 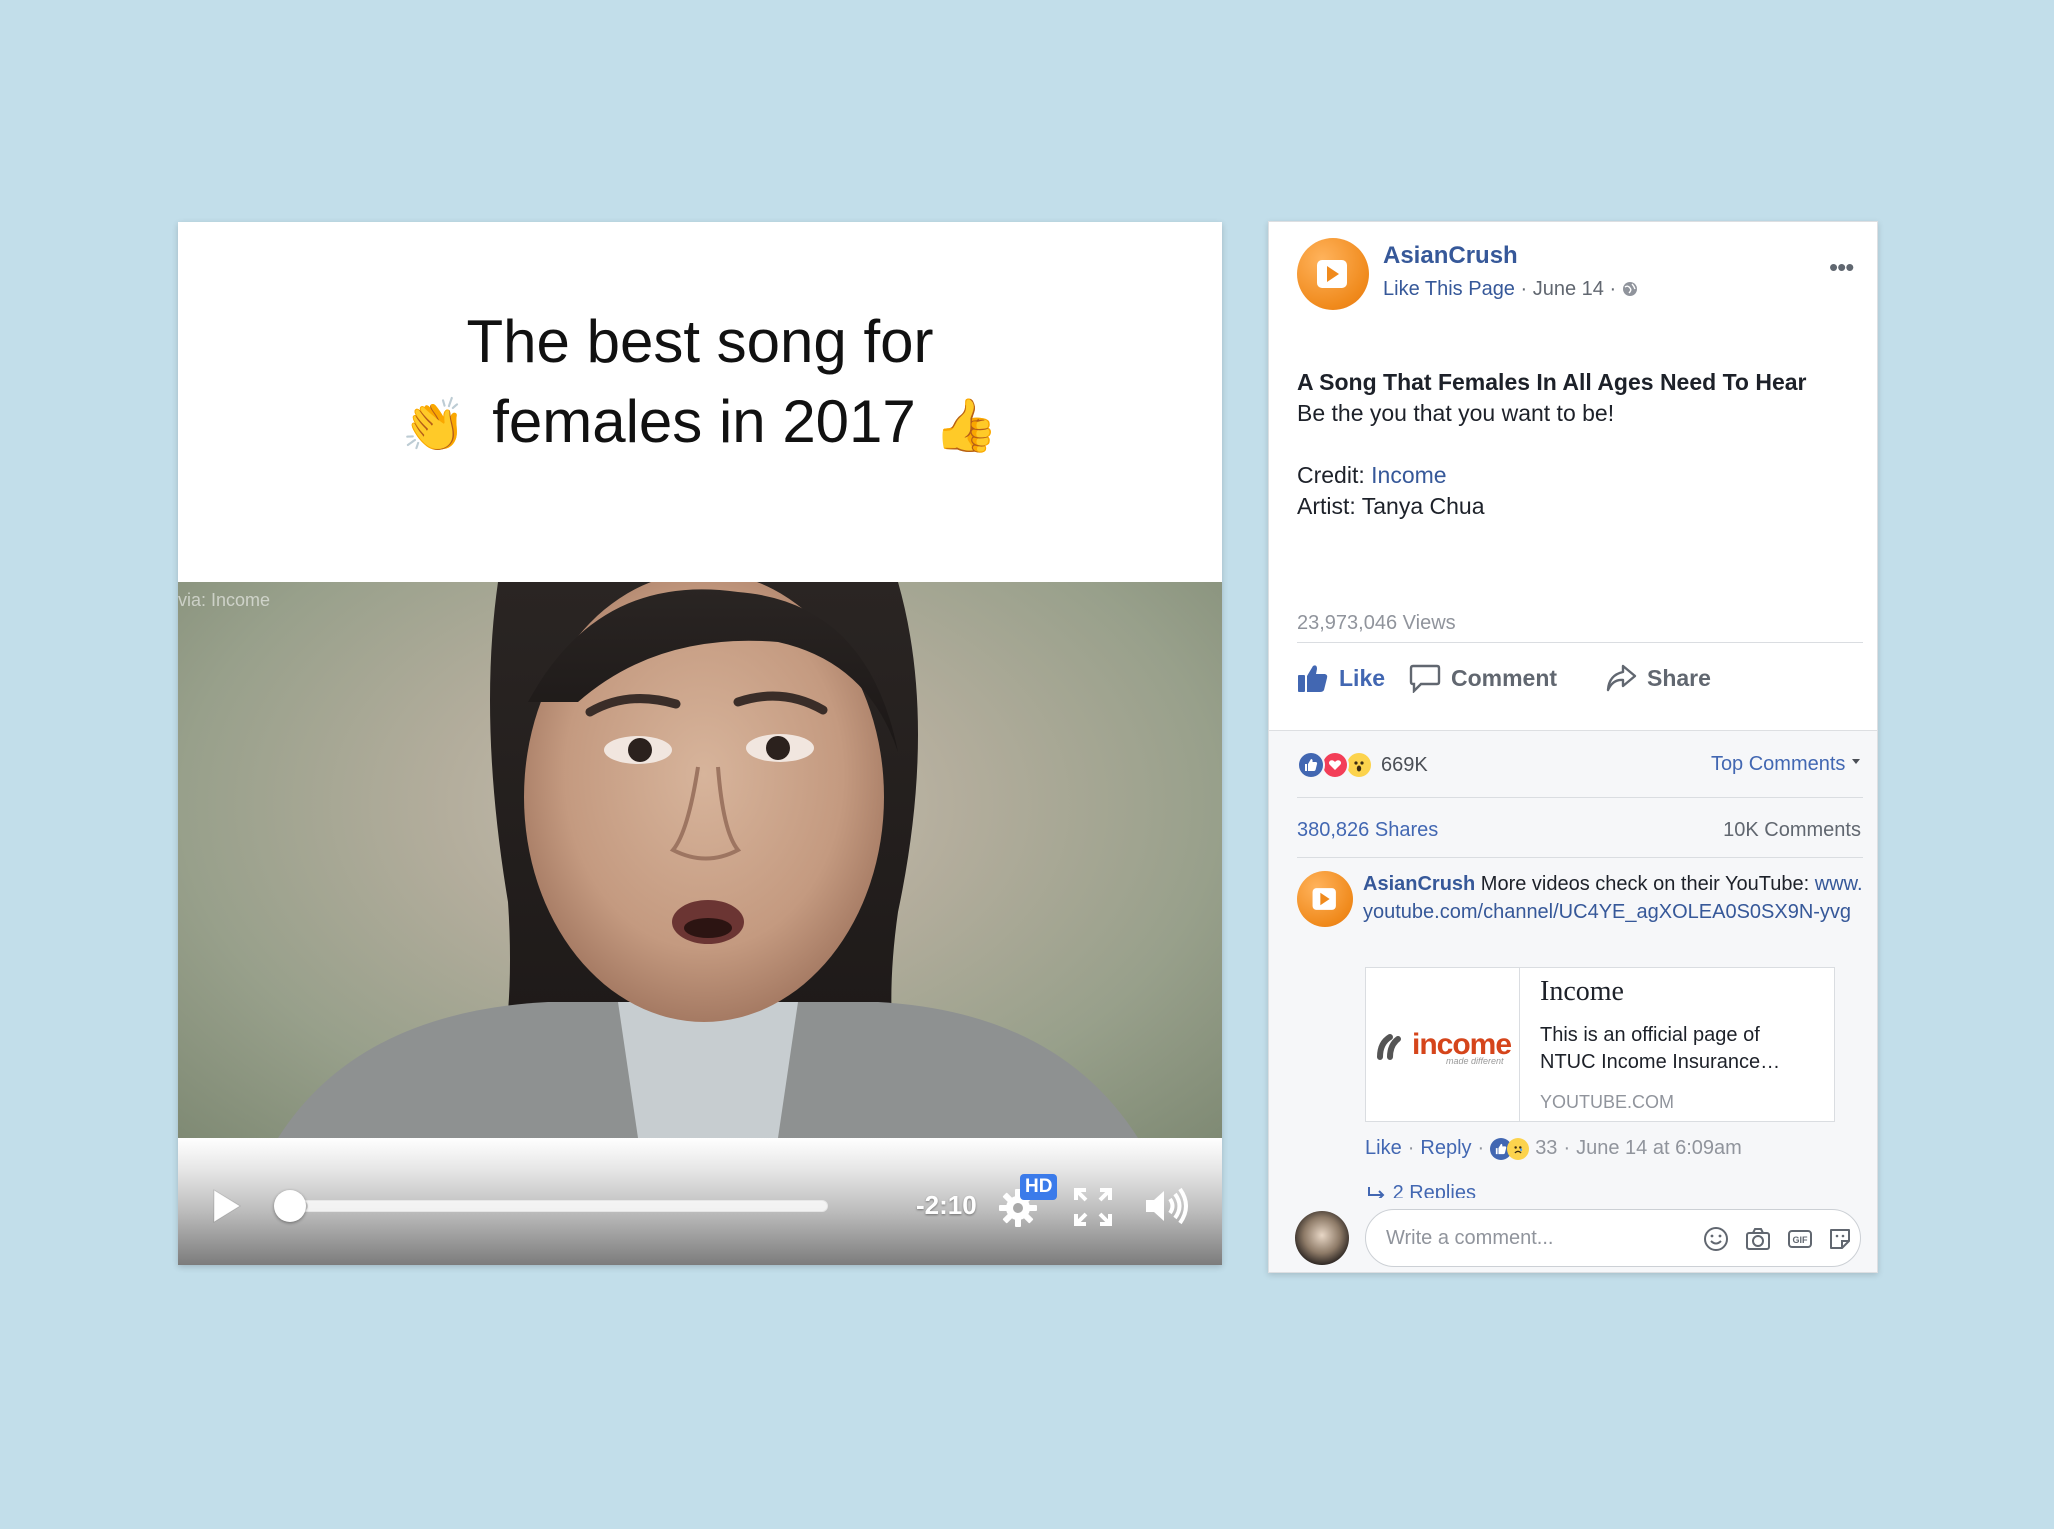 I want to click on share-label: Share, so click(x=1679, y=677).